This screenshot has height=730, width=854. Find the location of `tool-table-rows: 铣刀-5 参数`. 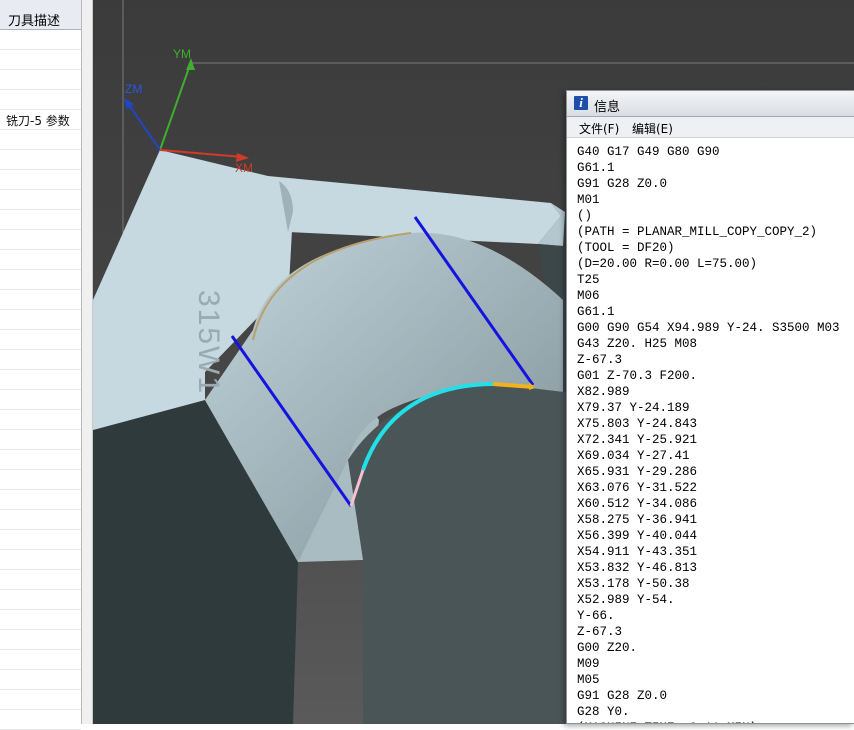

tool-table-rows: 铣刀-5 参数 is located at coordinates (40, 380).